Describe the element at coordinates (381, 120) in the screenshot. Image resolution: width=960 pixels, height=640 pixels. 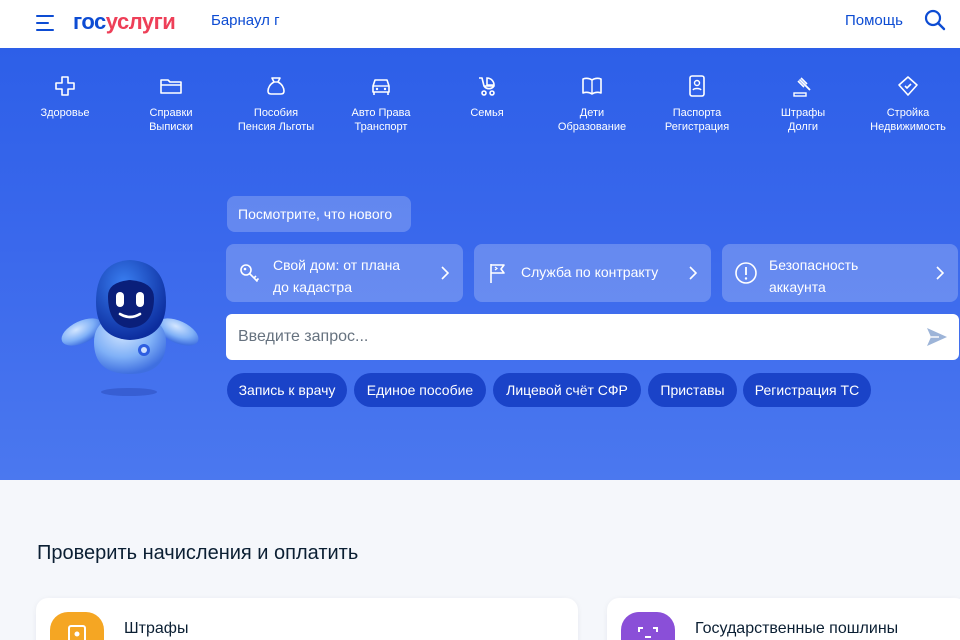
I see `category-label: Авто Права Транспорт` at that location.